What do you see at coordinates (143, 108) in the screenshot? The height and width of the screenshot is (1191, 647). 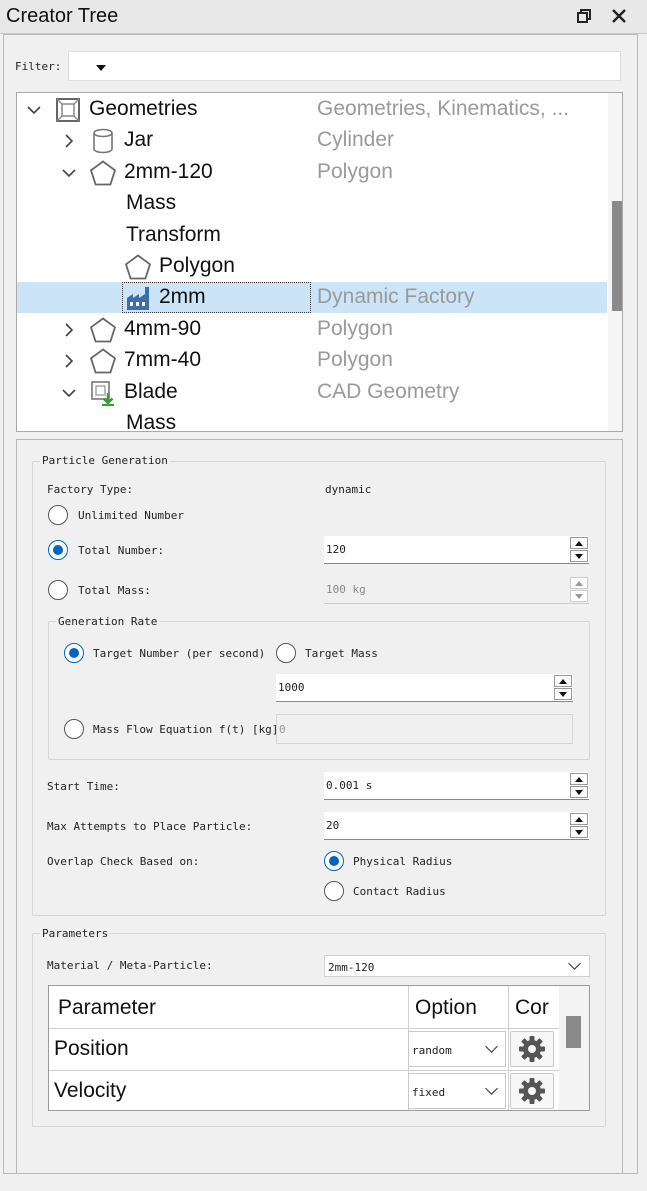 I see `tree-row-label: Geometries` at bounding box center [143, 108].